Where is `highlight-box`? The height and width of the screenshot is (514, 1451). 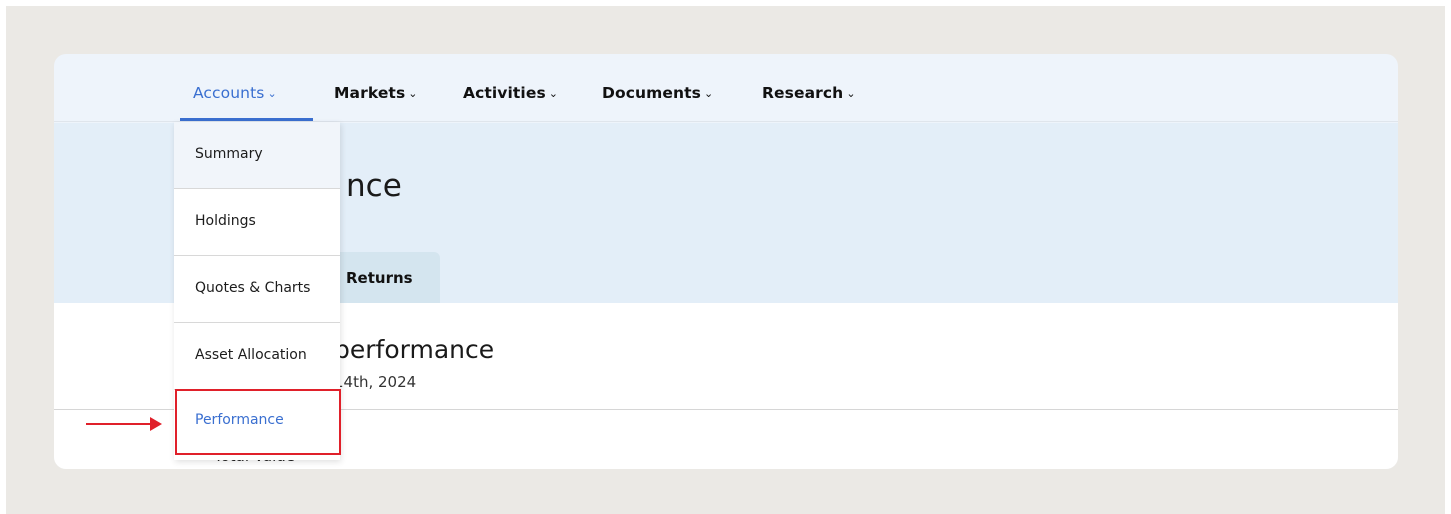 highlight-box is located at coordinates (258, 422).